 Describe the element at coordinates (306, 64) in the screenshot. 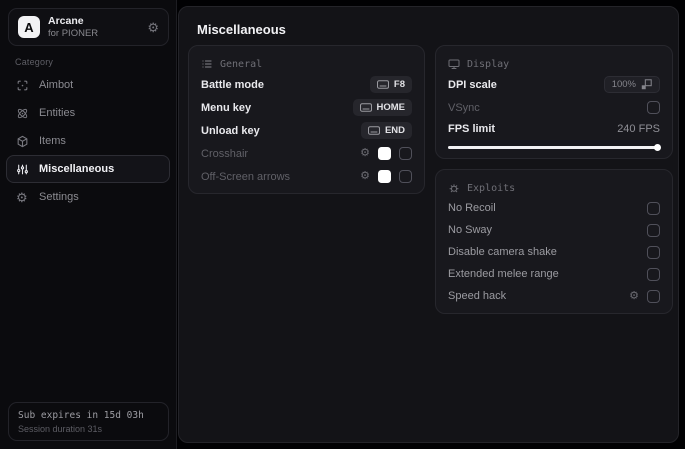

I see `general-card-header: General` at that location.